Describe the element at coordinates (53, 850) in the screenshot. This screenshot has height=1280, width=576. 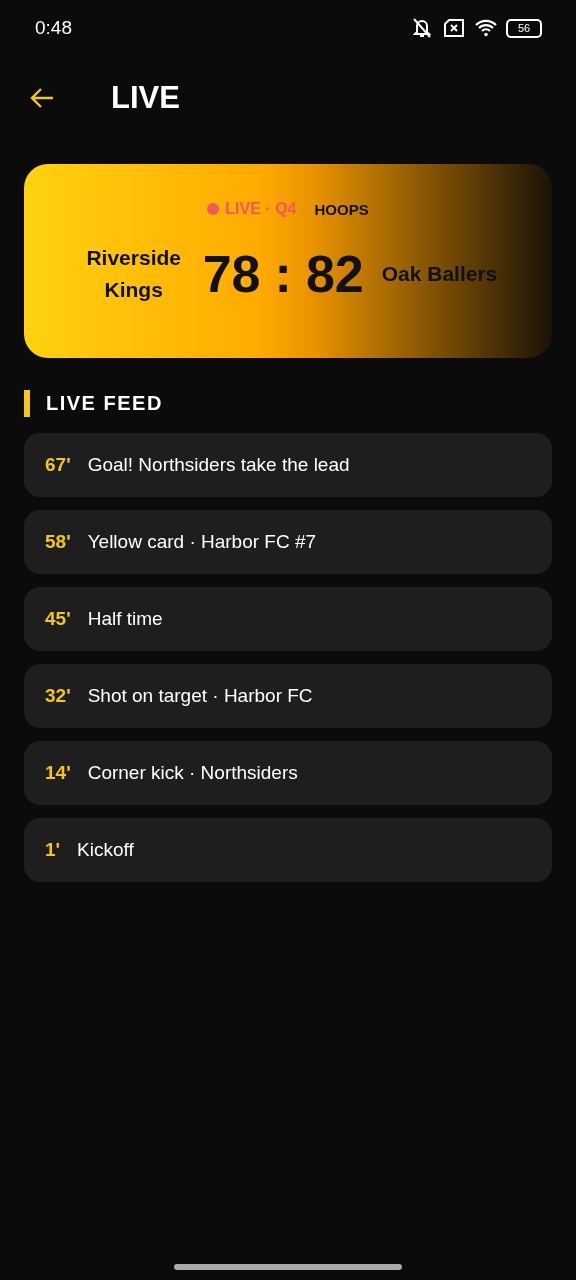
I see `event-minute: 1'` at that location.